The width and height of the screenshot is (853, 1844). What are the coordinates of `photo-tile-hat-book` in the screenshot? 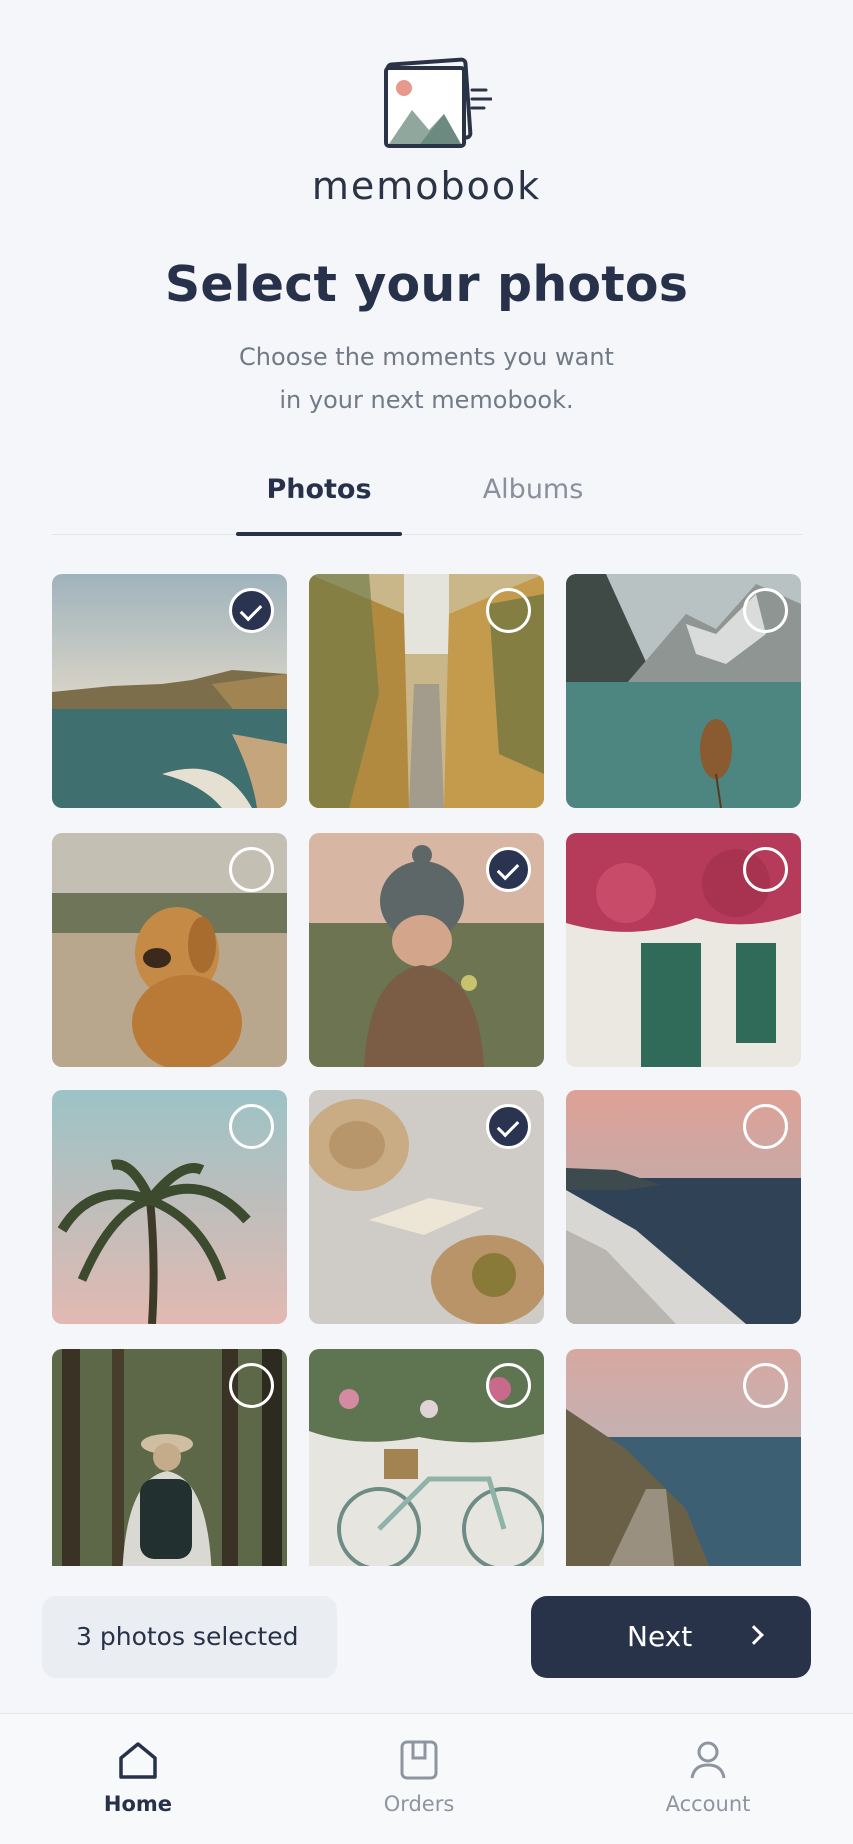 It's located at (426, 1207).